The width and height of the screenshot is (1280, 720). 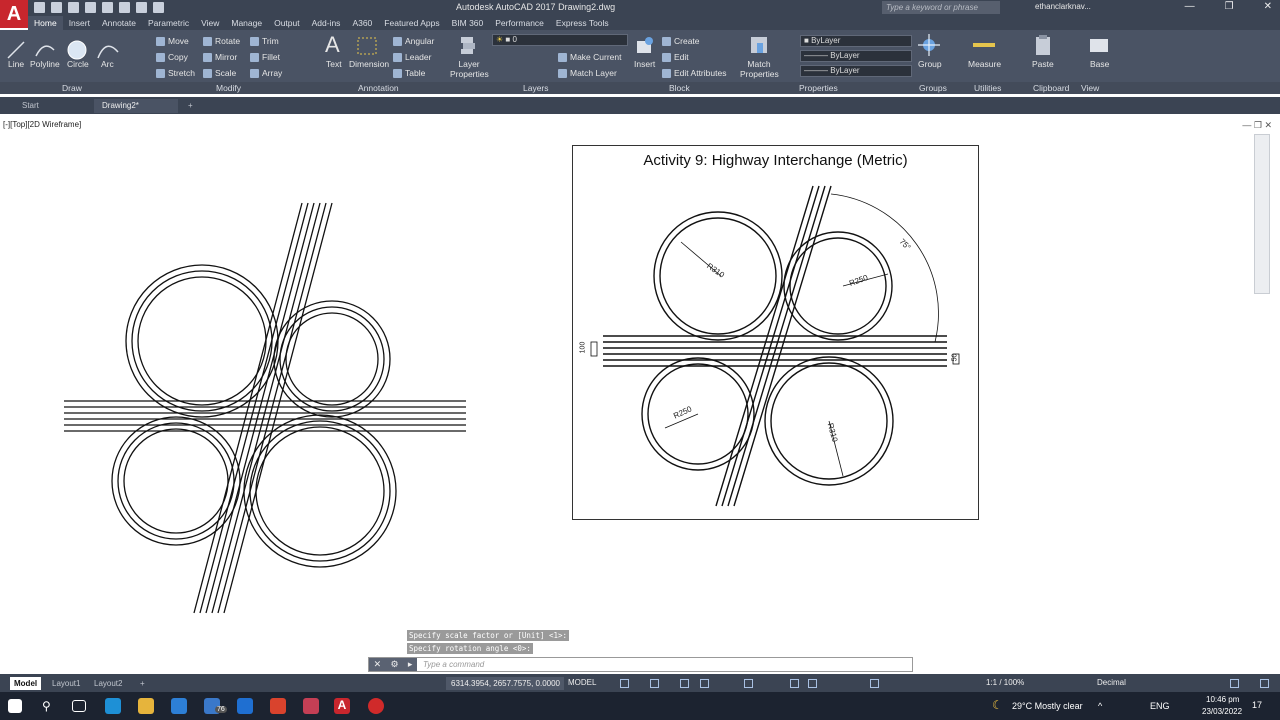 What do you see at coordinates (412, 57) in the screenshot?
I see `leader-button: Leader` at bounding box center [412, 57].